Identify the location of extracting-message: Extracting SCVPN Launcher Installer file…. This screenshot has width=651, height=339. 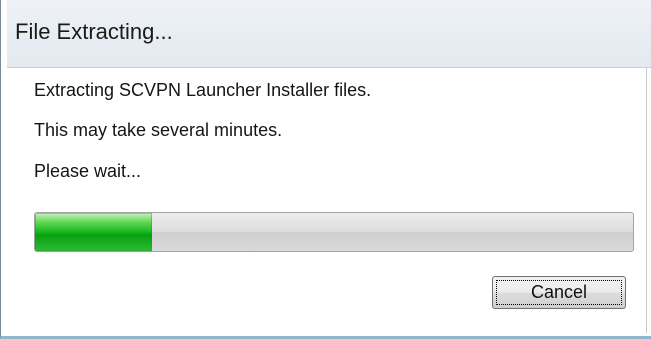
(203, 90).